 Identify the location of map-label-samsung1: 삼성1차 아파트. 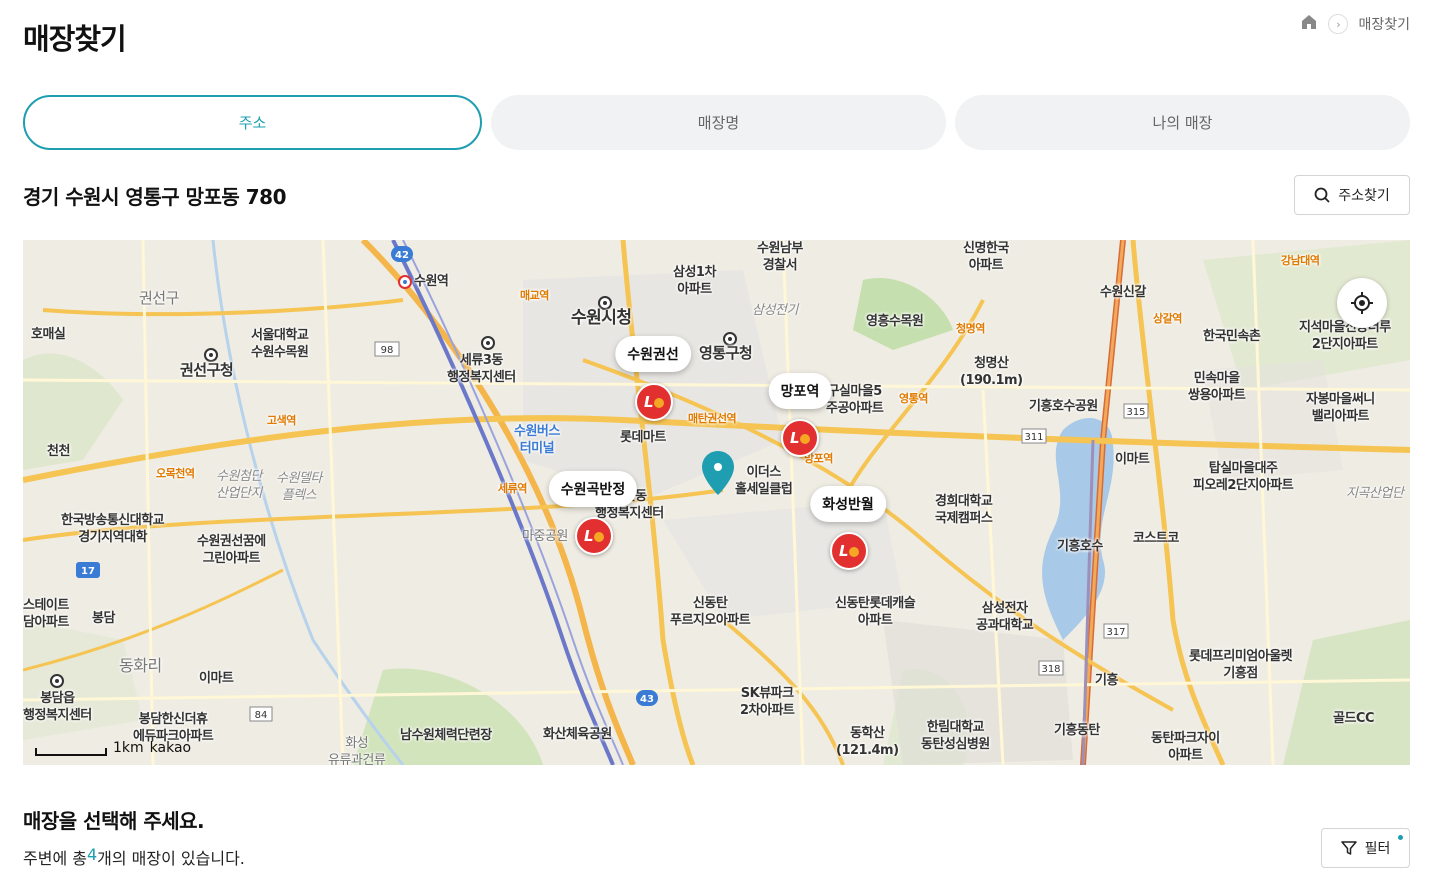
(694, 281).